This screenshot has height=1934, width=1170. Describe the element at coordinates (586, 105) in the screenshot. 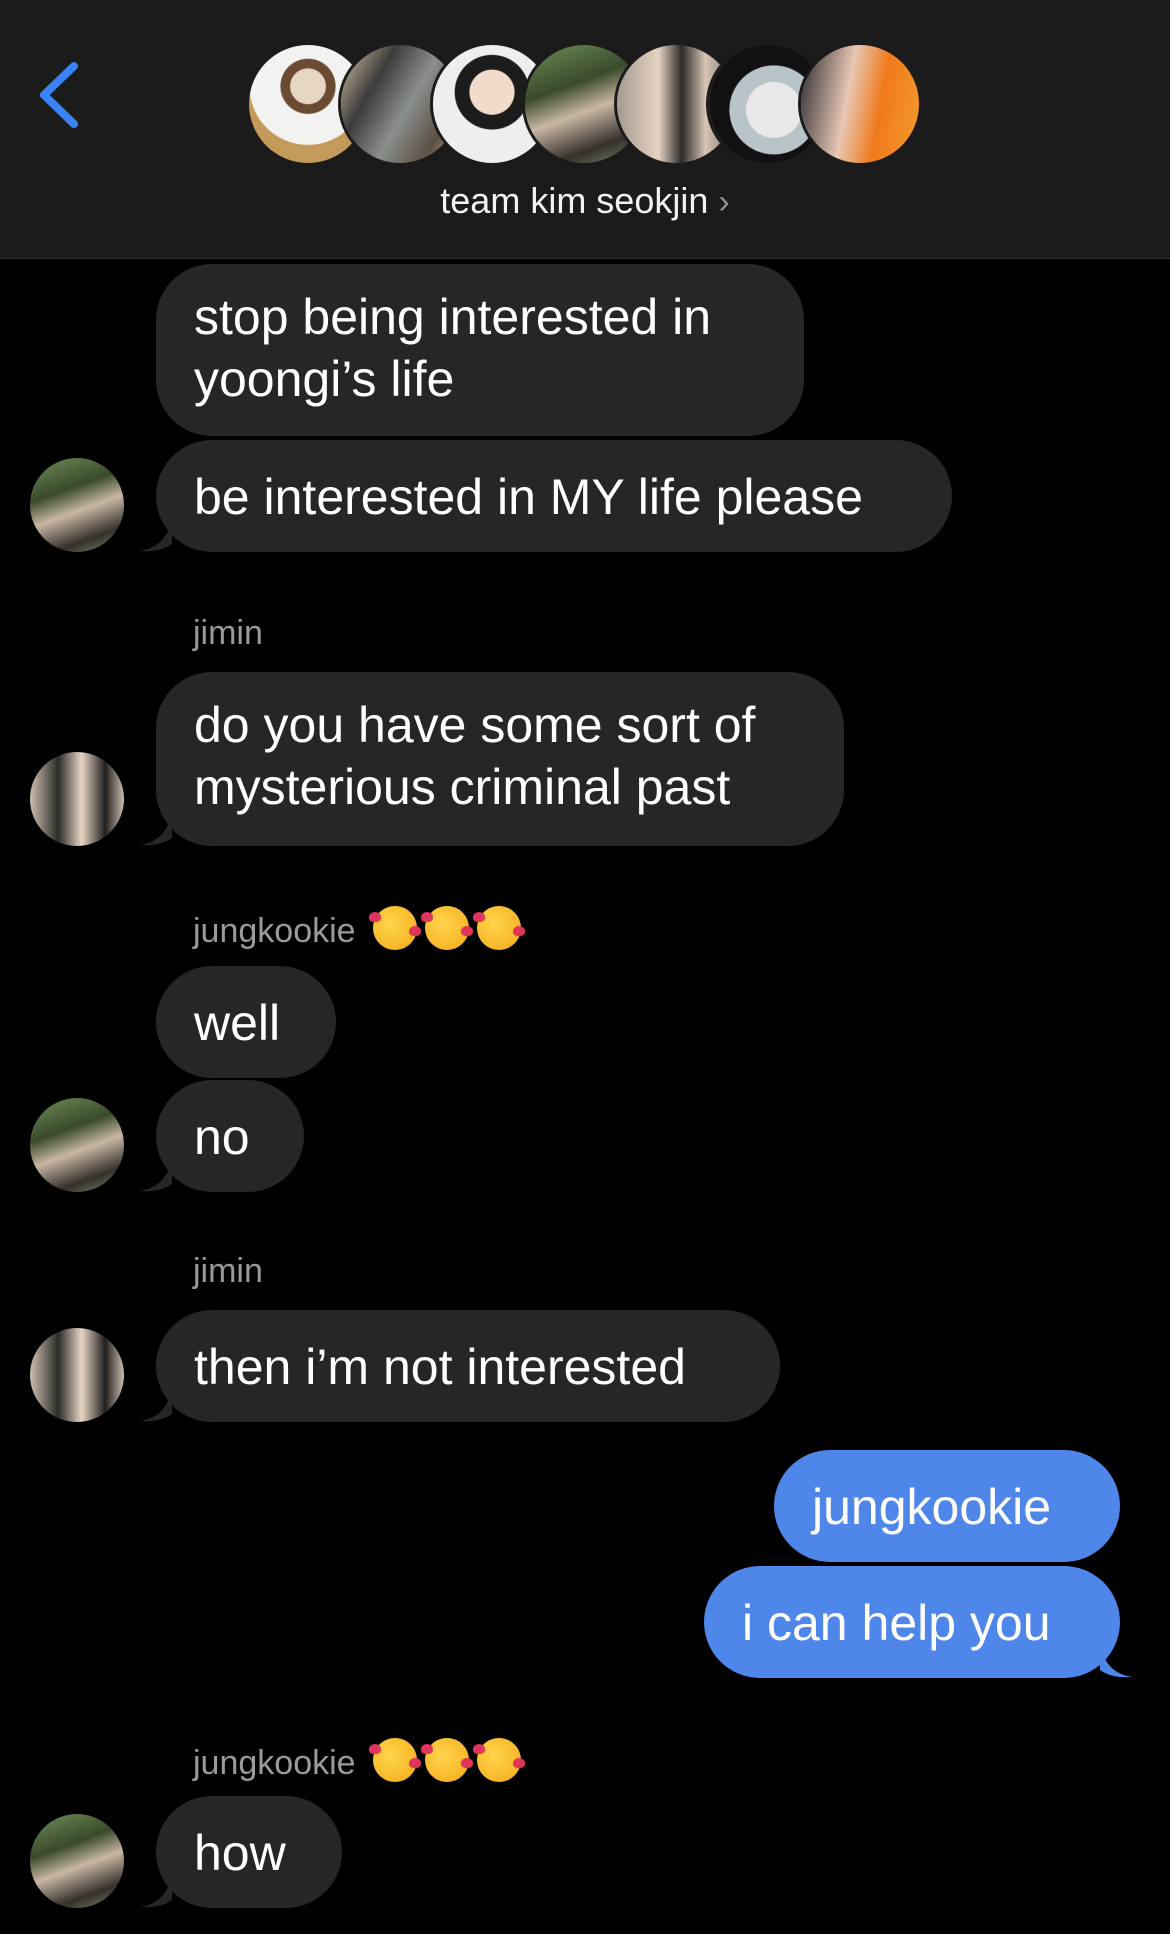

I see `group-avatars` at that location.